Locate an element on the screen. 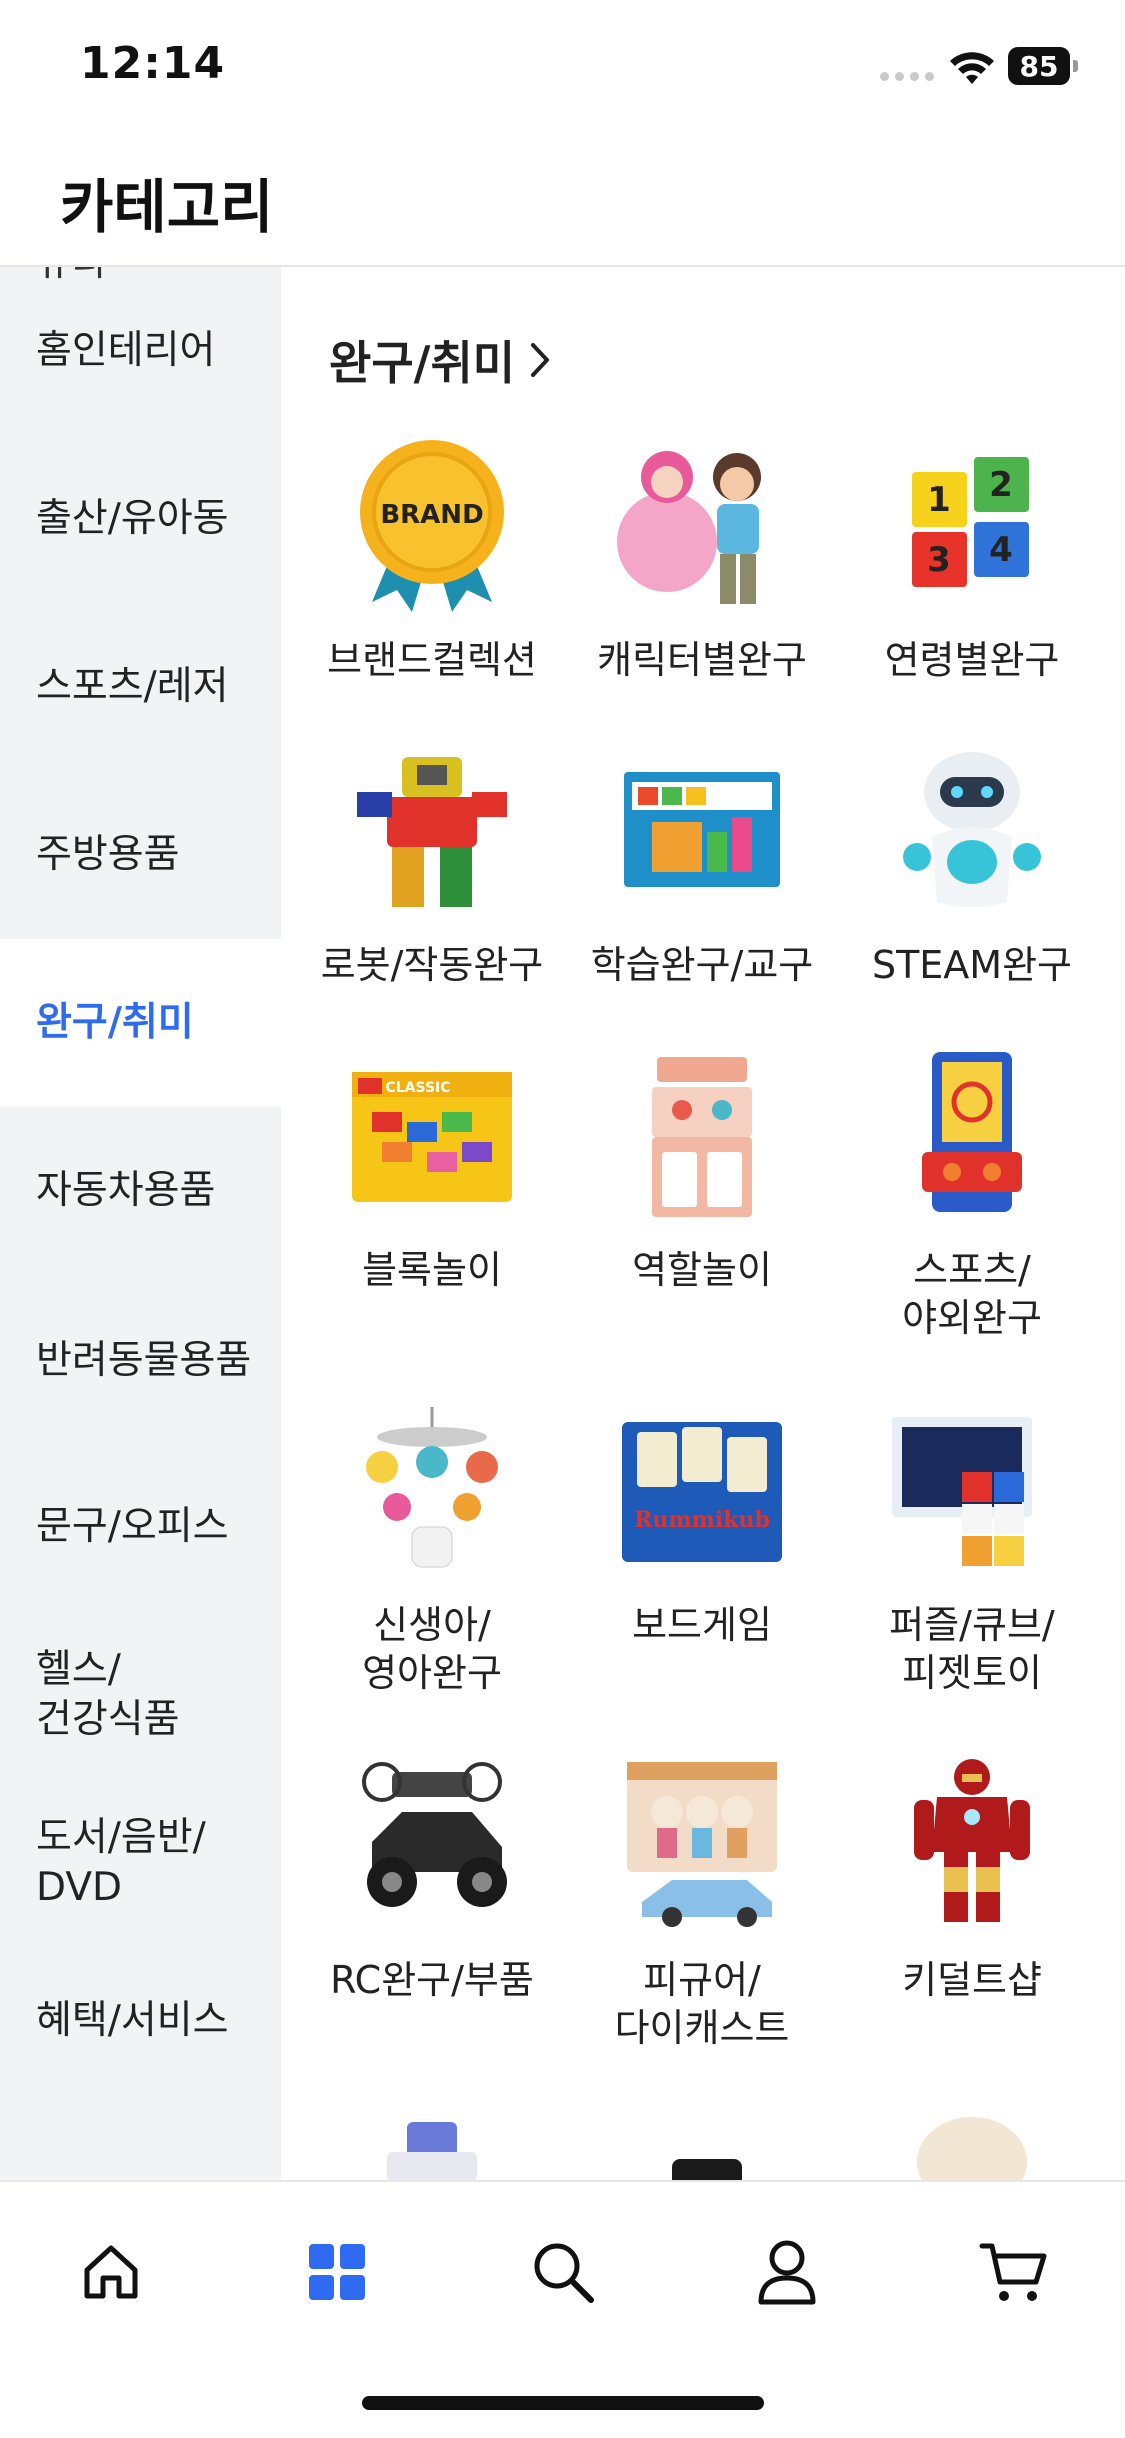  cart-icon is located at coordinates (1013, 2272).